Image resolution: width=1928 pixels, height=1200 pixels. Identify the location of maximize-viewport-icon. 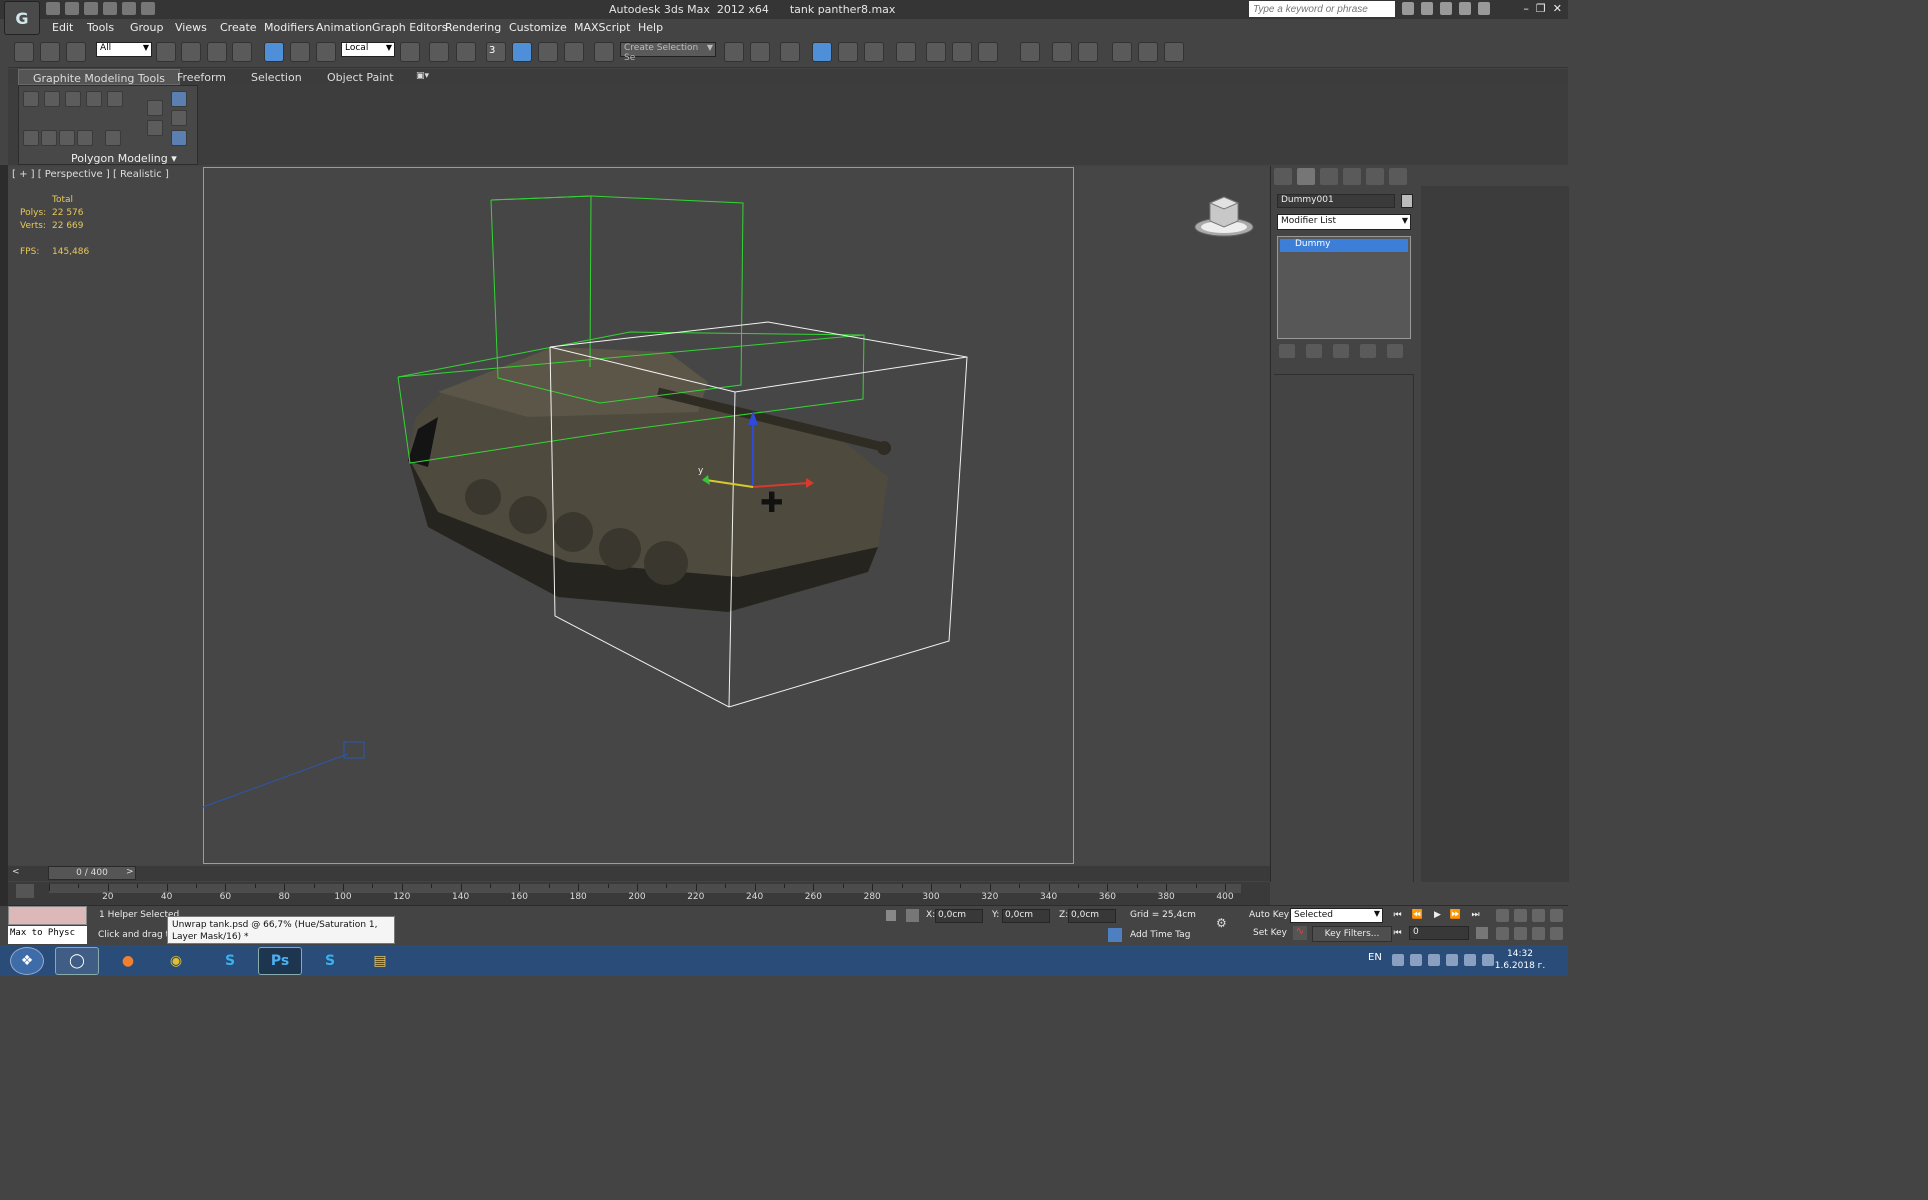
(1556, 933).